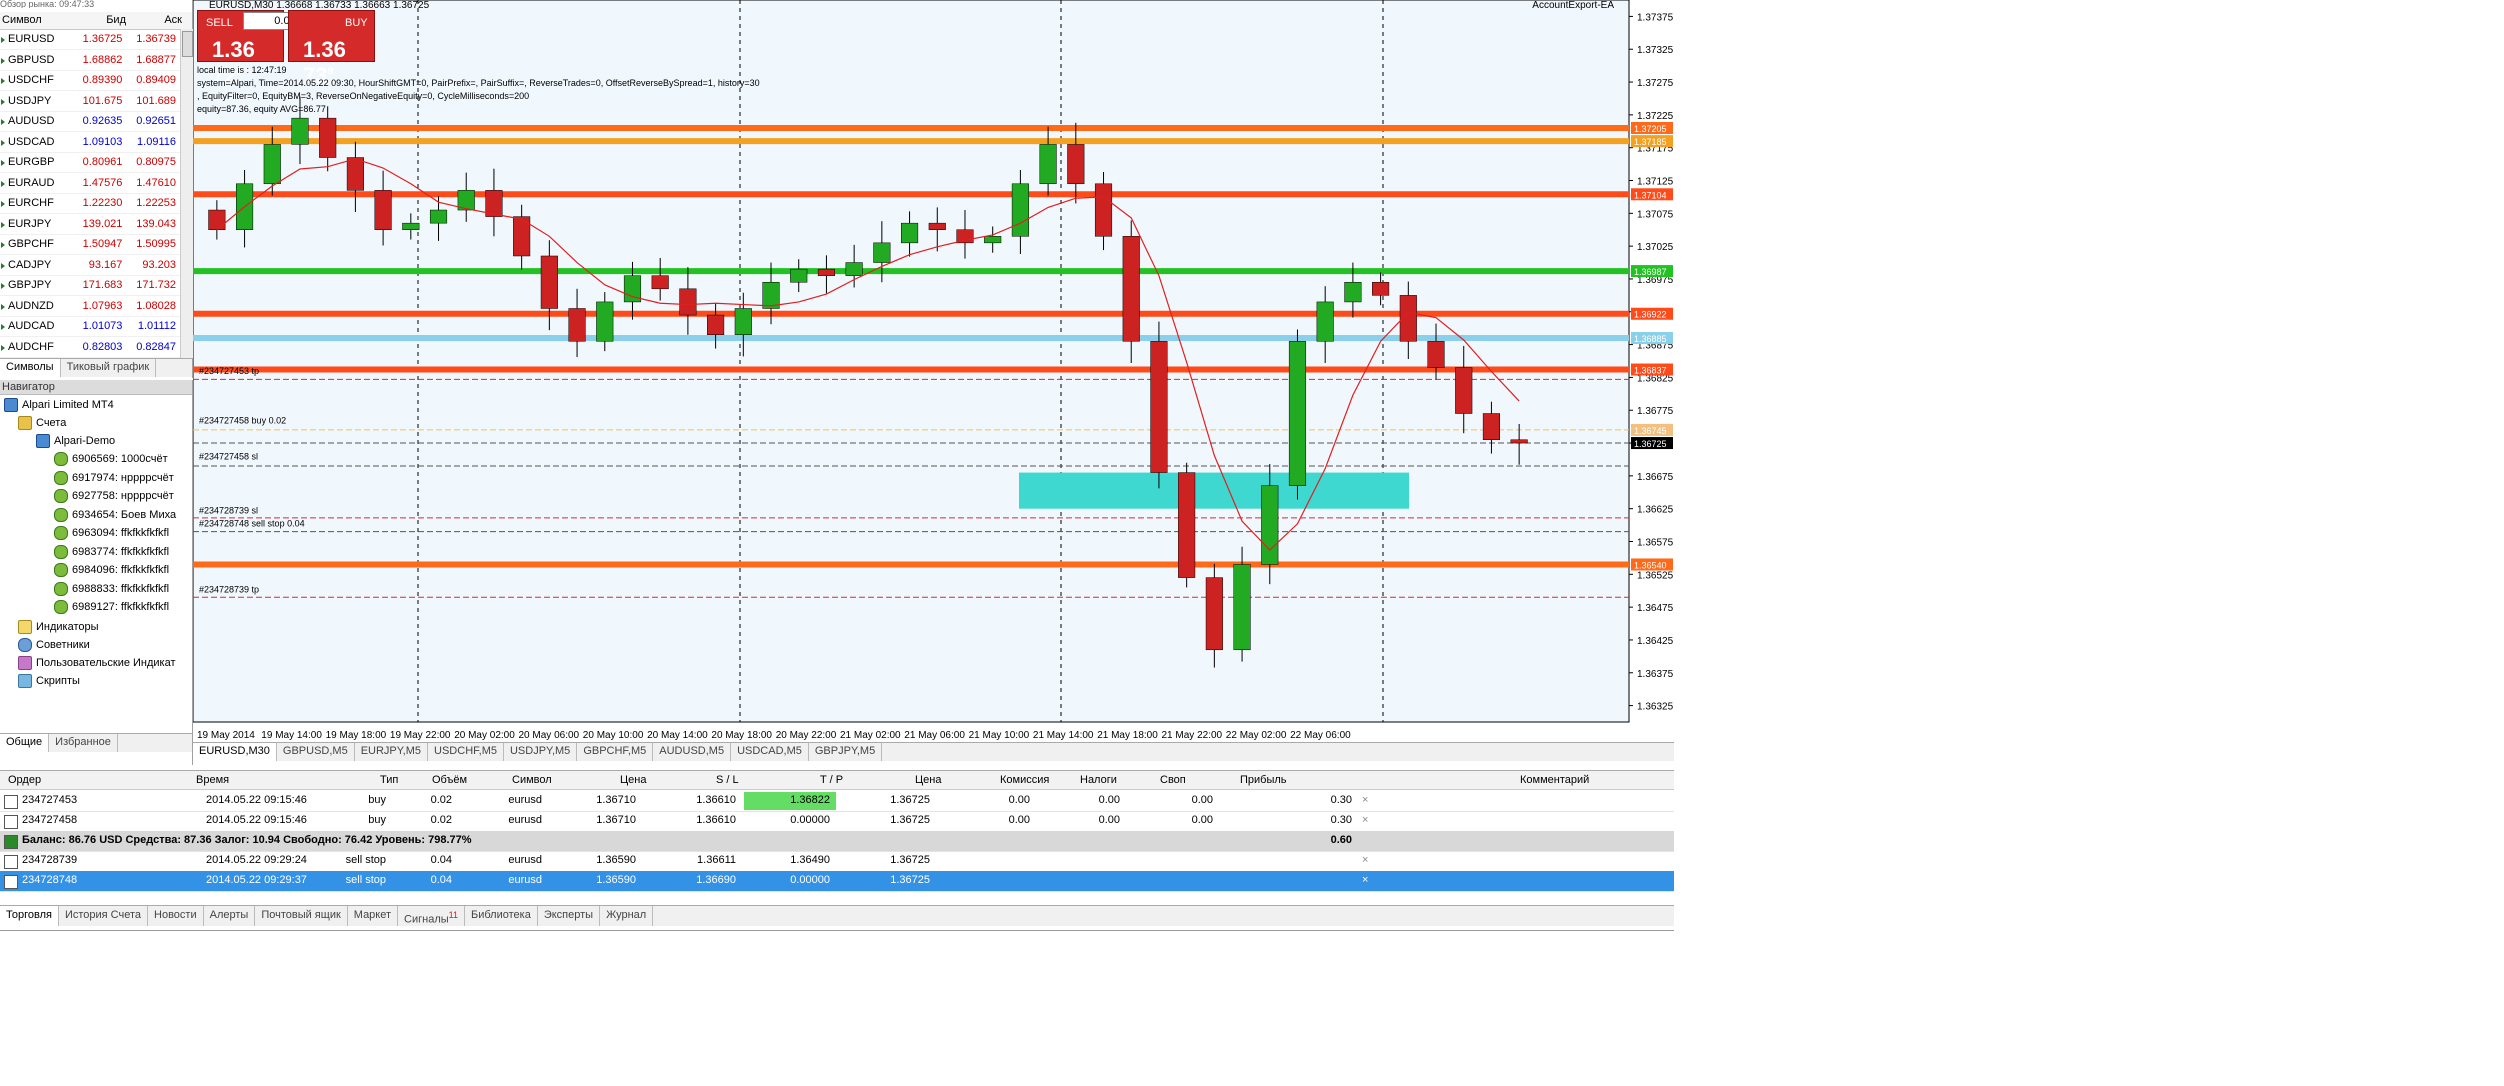  Describe the element at coordinates (30, 368) in the screenshot. I see `tab-symbols: Символы` at that location.